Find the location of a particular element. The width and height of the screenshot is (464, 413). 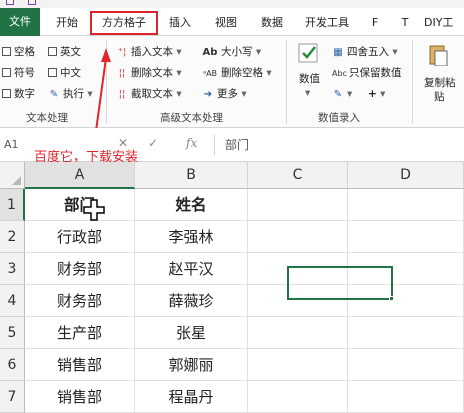

cell-b6: 郭娜丽 is located at coordinates (191, 365).